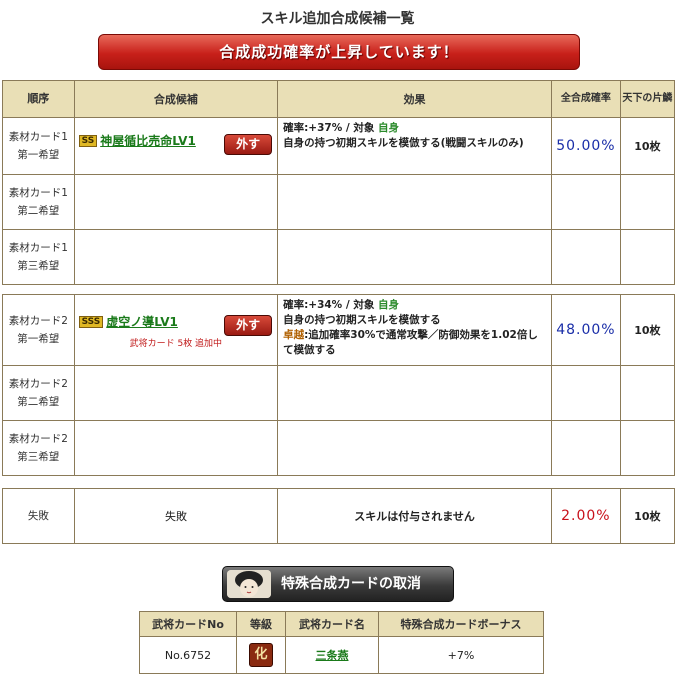  What do you see at coordinates (647, 99) in the screenshot?
I see `header-price: 天下の片鱗` at bounding box center [647, 99].